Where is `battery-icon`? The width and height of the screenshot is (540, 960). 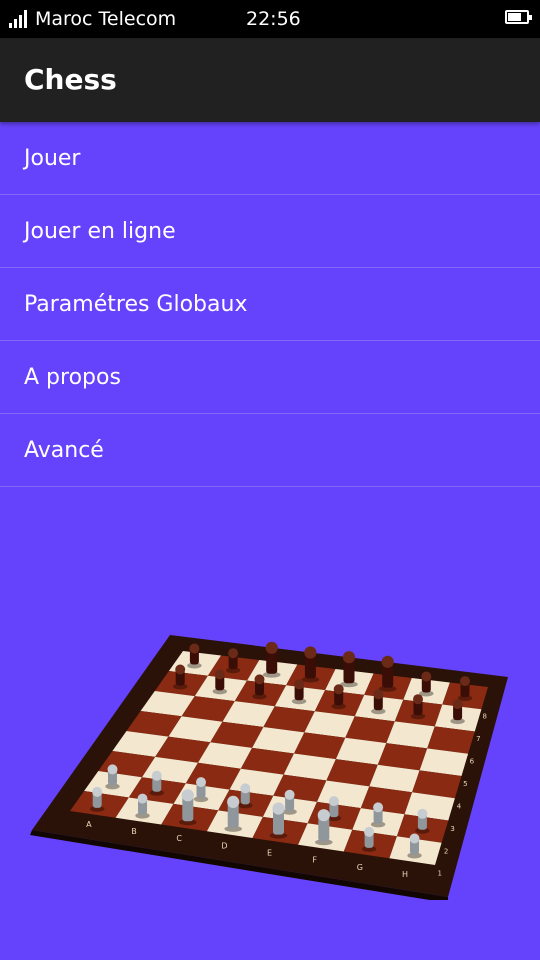 battery-icon is located at coordinates (518, 17).